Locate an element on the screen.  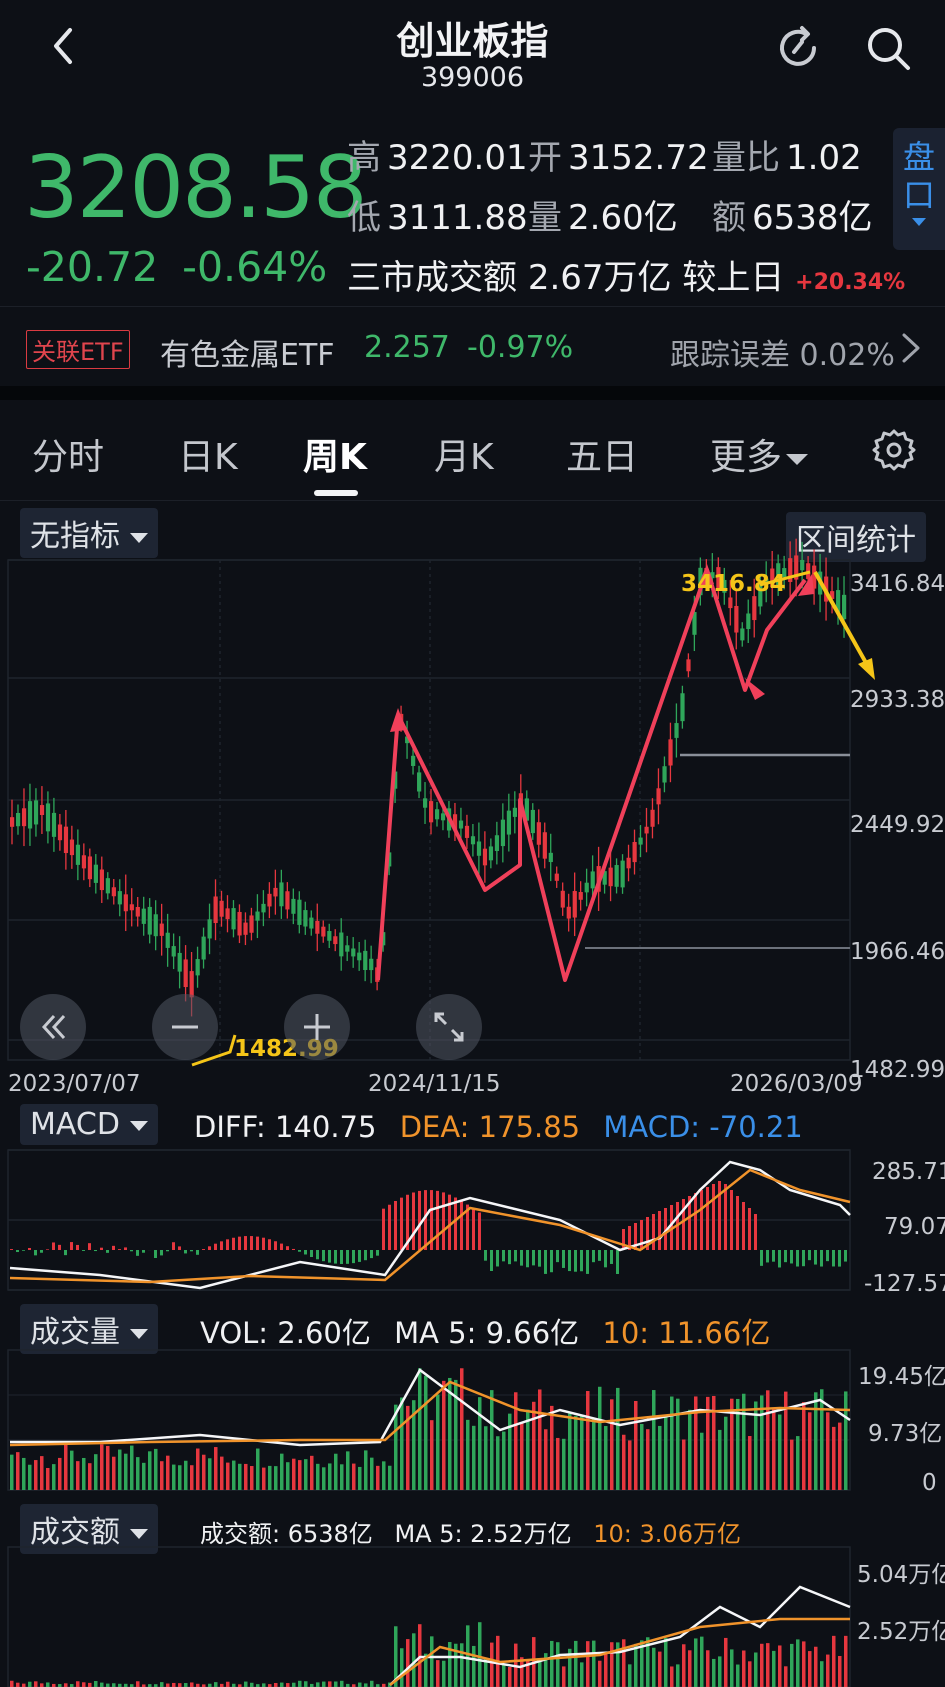
tab-five-day: 五日 is located at coordinates (602, 454).